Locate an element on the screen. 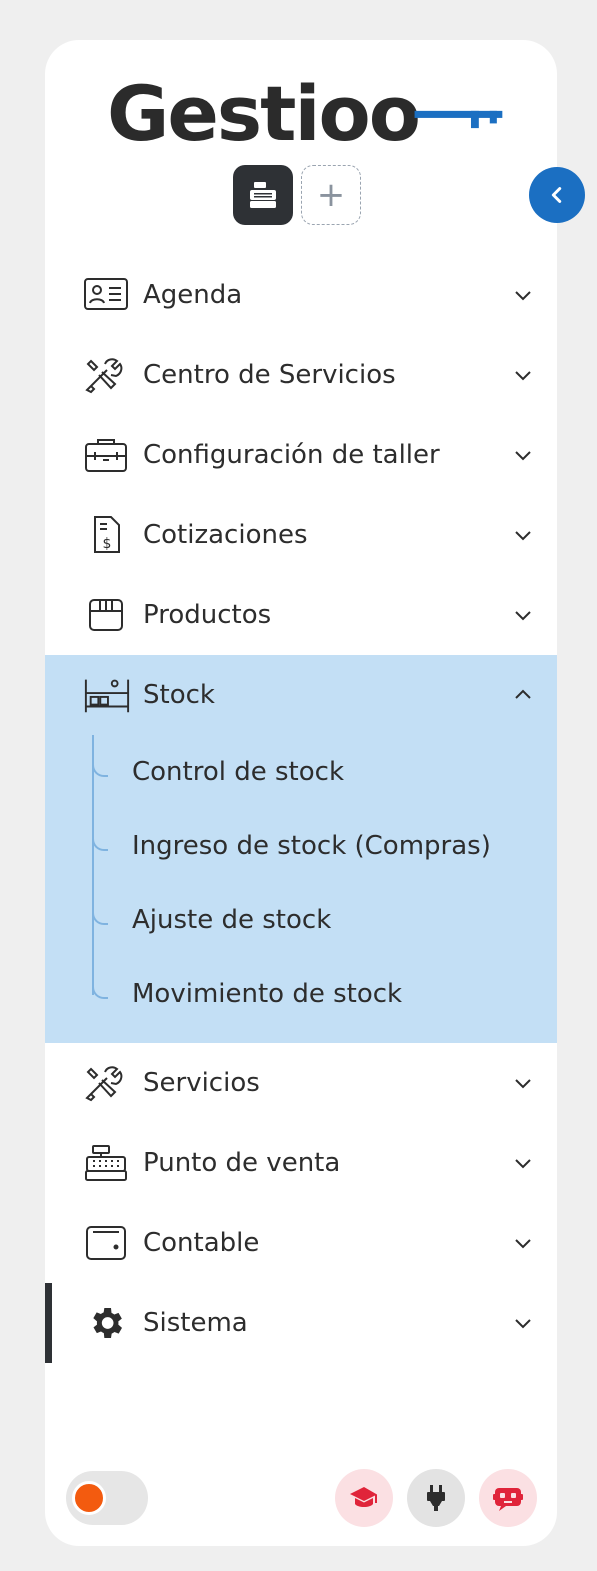 The image size is (597, 1571). submenu-item-ingreso-de-stock: Ingreso de stock (Compras) is located at coordinates (301, 846).